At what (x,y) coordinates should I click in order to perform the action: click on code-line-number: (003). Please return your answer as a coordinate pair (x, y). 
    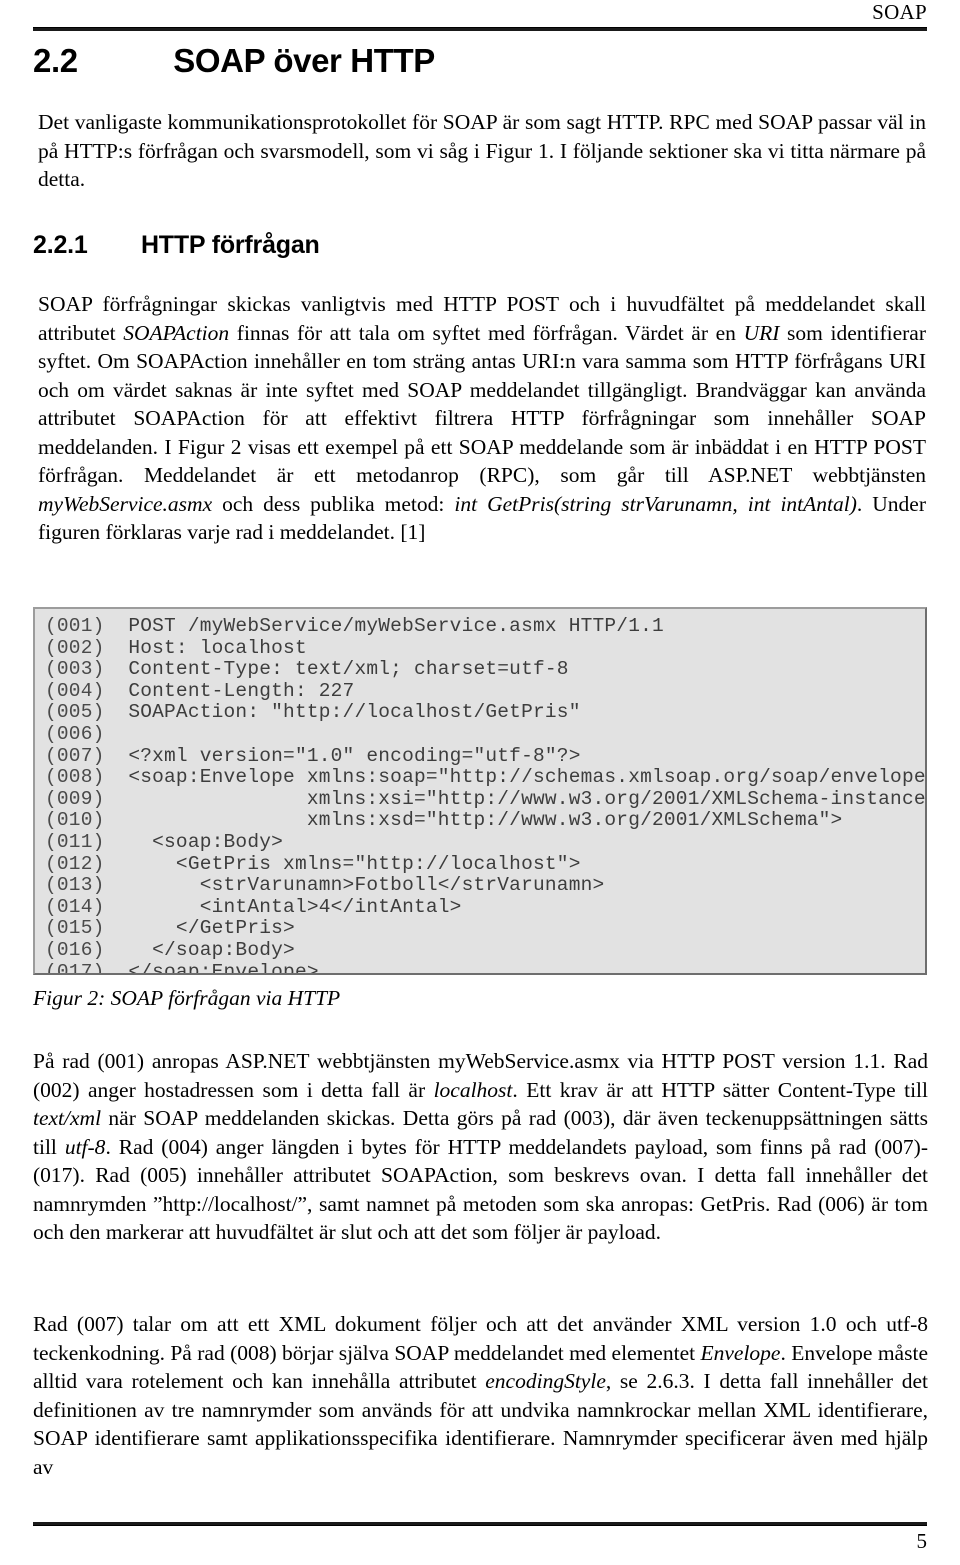
    Looking at the image, I should click on (75, 669).